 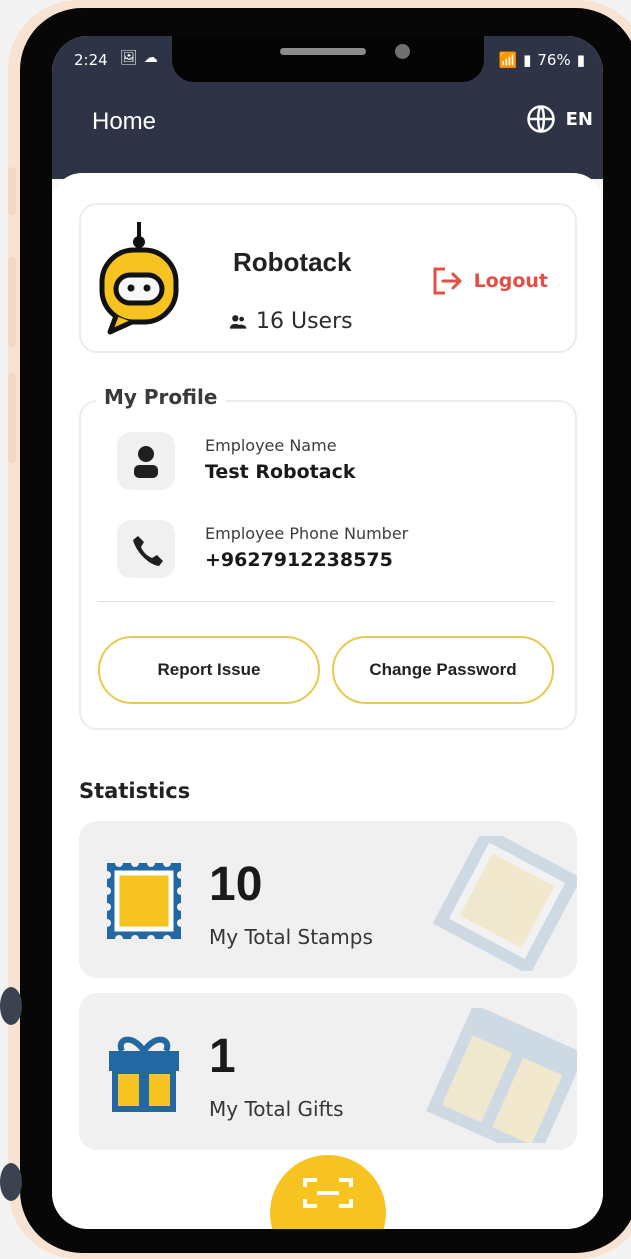 I want to click on profile-section-title: My Profile, so click(x=161, y=397).